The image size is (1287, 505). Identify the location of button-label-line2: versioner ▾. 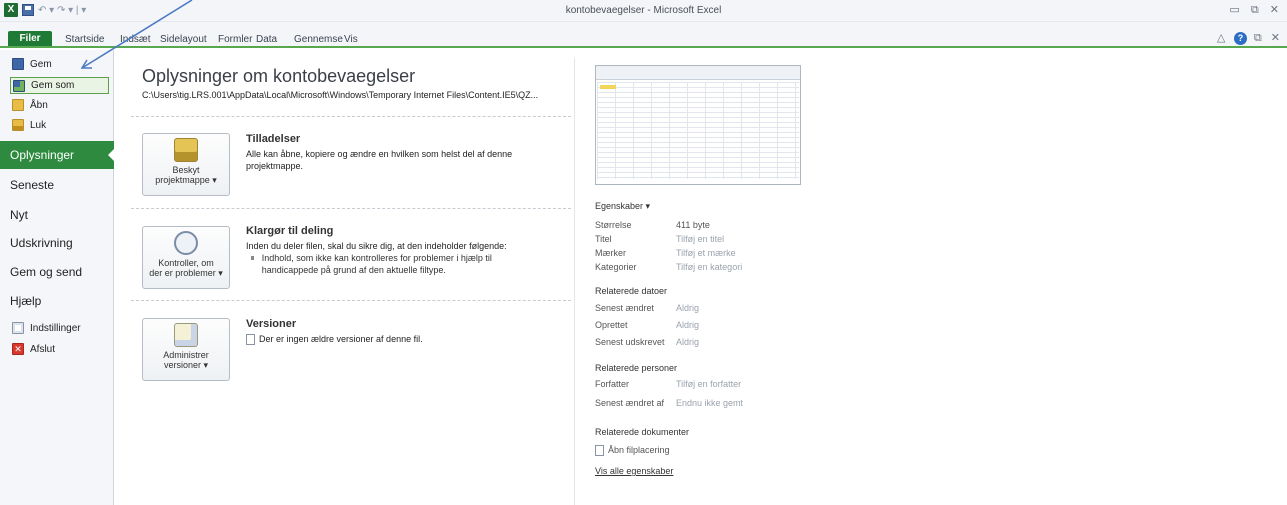
(186, 365).